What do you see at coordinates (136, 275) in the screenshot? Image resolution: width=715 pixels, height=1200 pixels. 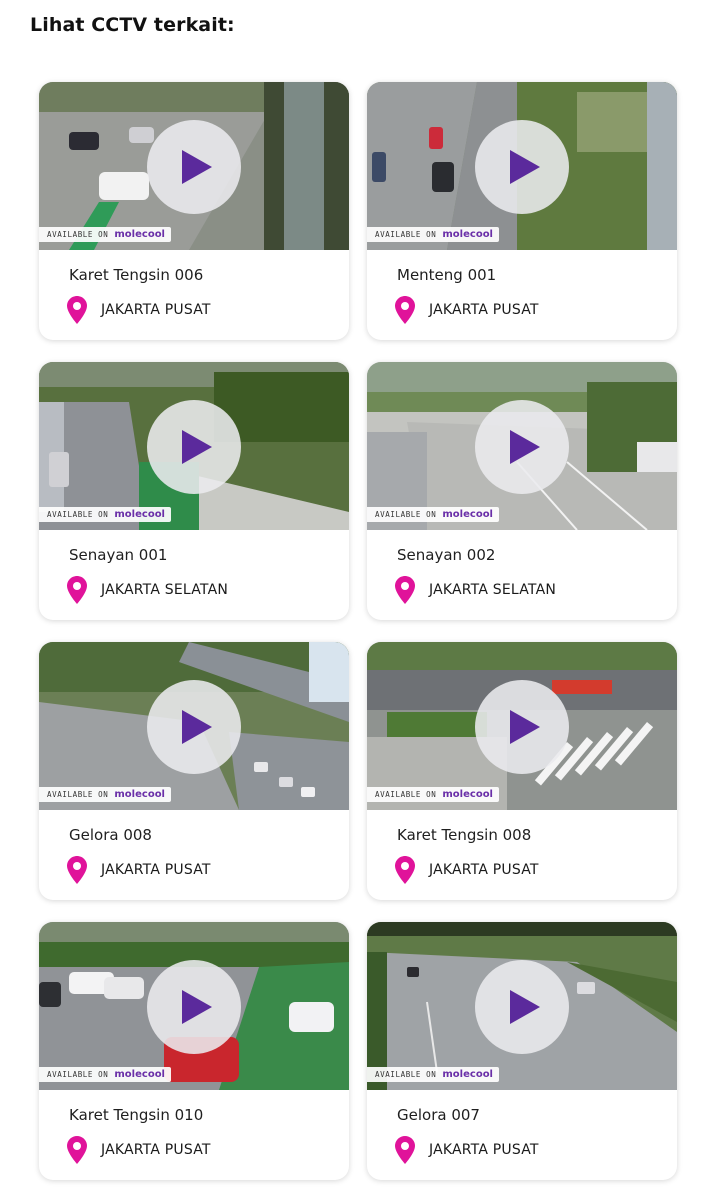 I see `cctv-name: Karet Tengsin 006` at bounding box center [136, 275].